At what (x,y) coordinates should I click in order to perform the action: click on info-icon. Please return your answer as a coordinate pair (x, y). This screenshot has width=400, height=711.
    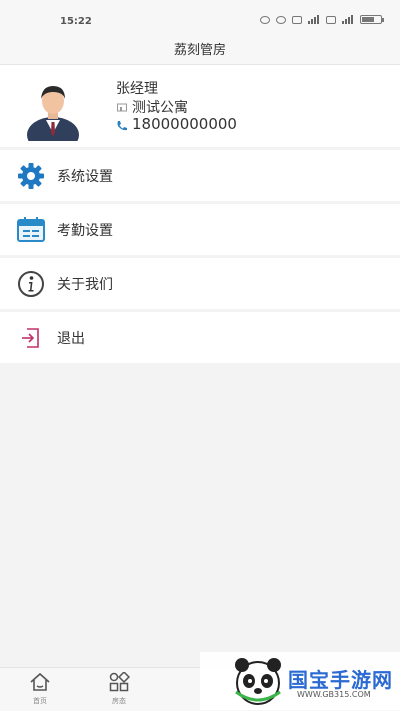
    Looking at the image, I should click on (31, 284).